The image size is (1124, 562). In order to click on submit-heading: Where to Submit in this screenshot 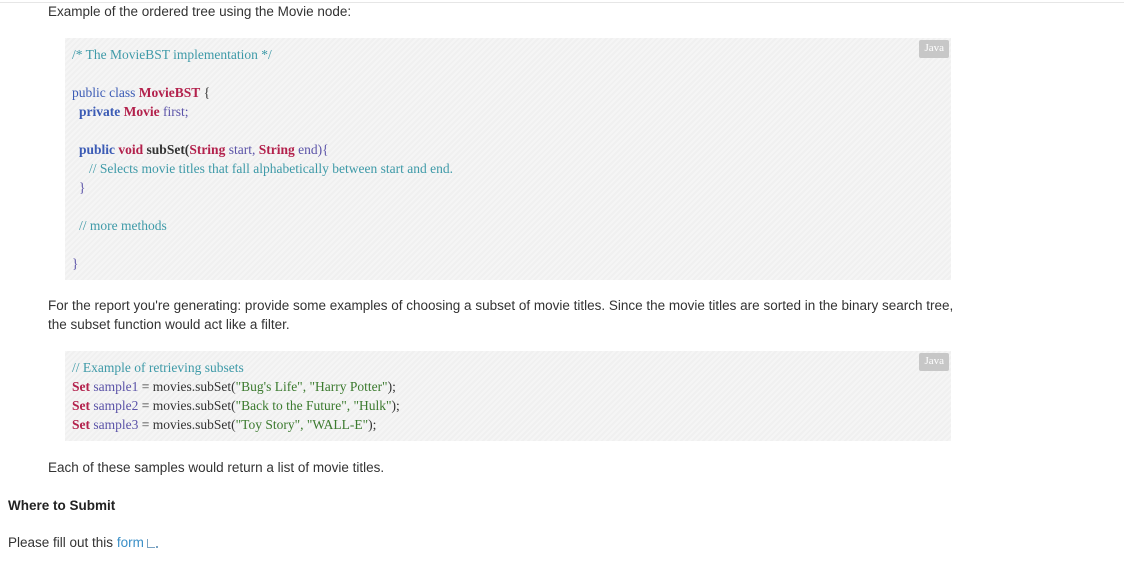, I will do `click(62, 505)`.